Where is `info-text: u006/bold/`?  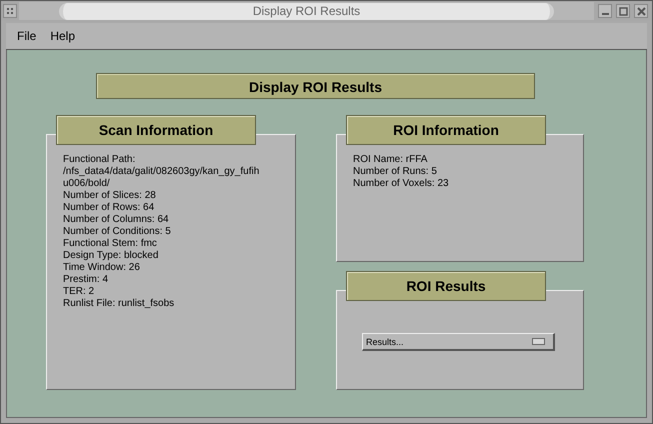
info-text: u006/bold/ is located at coordinates (87, 184).